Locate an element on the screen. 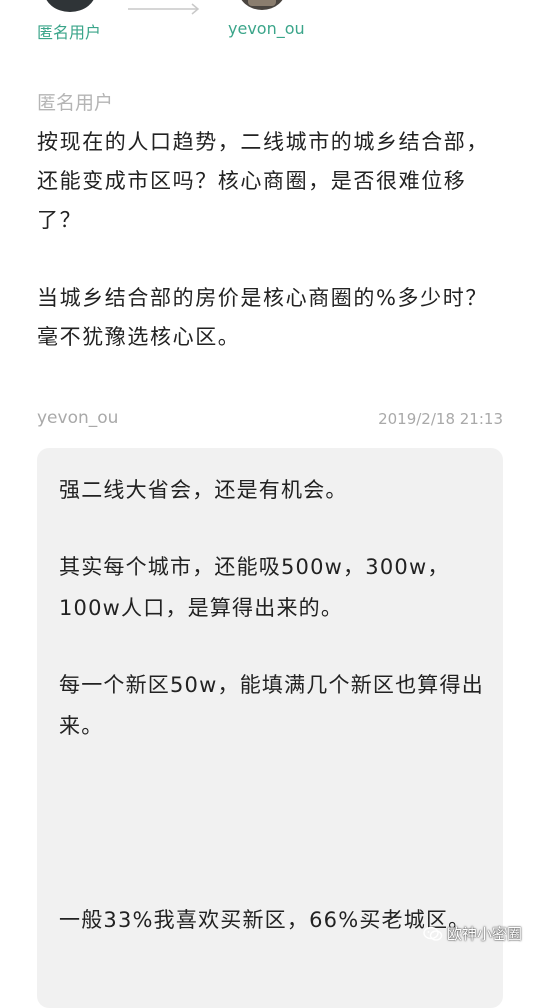 The image size is (540, 1008). asker-avatar is located at coordinates (70, 6).